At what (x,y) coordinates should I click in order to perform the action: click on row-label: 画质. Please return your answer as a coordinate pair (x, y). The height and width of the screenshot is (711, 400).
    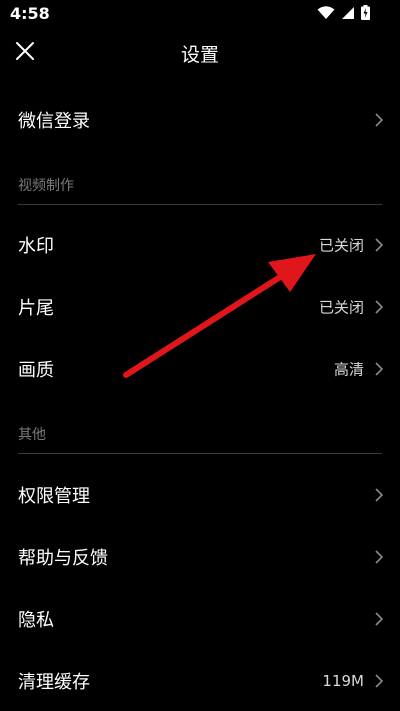
    Looking at the image, I should click on (36, 370).